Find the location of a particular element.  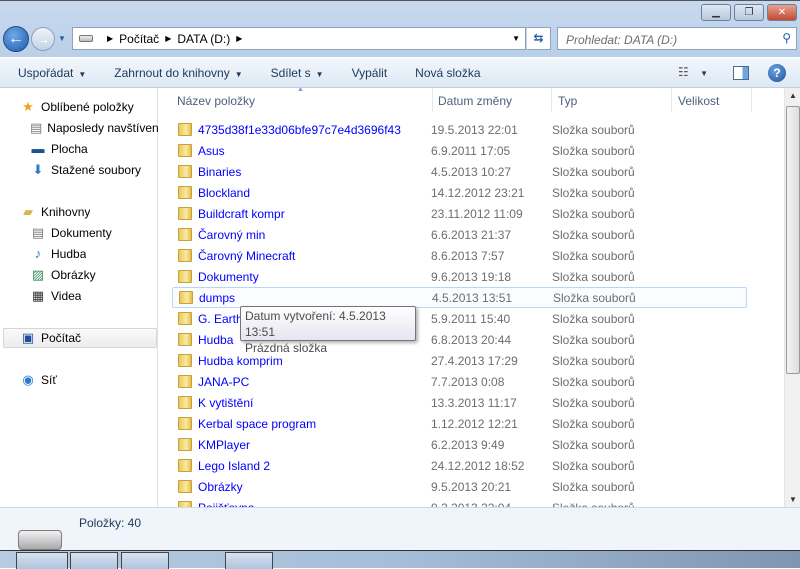

sidebar-item-videos: ▦ Videa is located at coordinates (56, 296).